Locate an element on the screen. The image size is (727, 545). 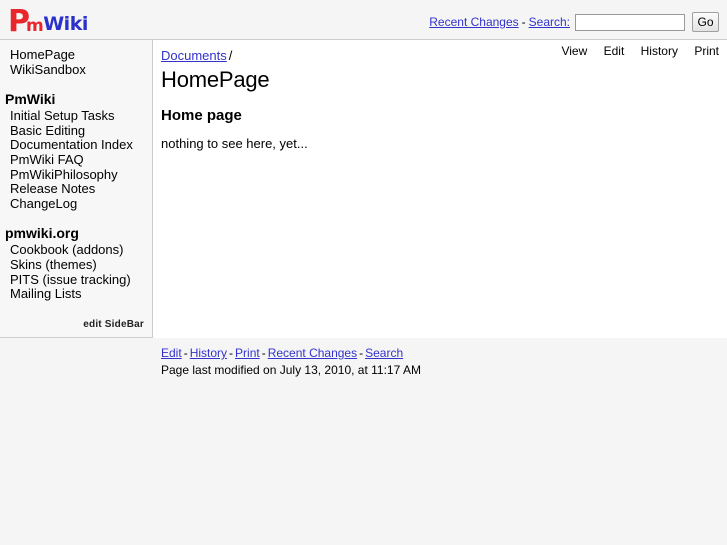
recent-changes-link: Recent Changes is located at coordinates (473, 22).